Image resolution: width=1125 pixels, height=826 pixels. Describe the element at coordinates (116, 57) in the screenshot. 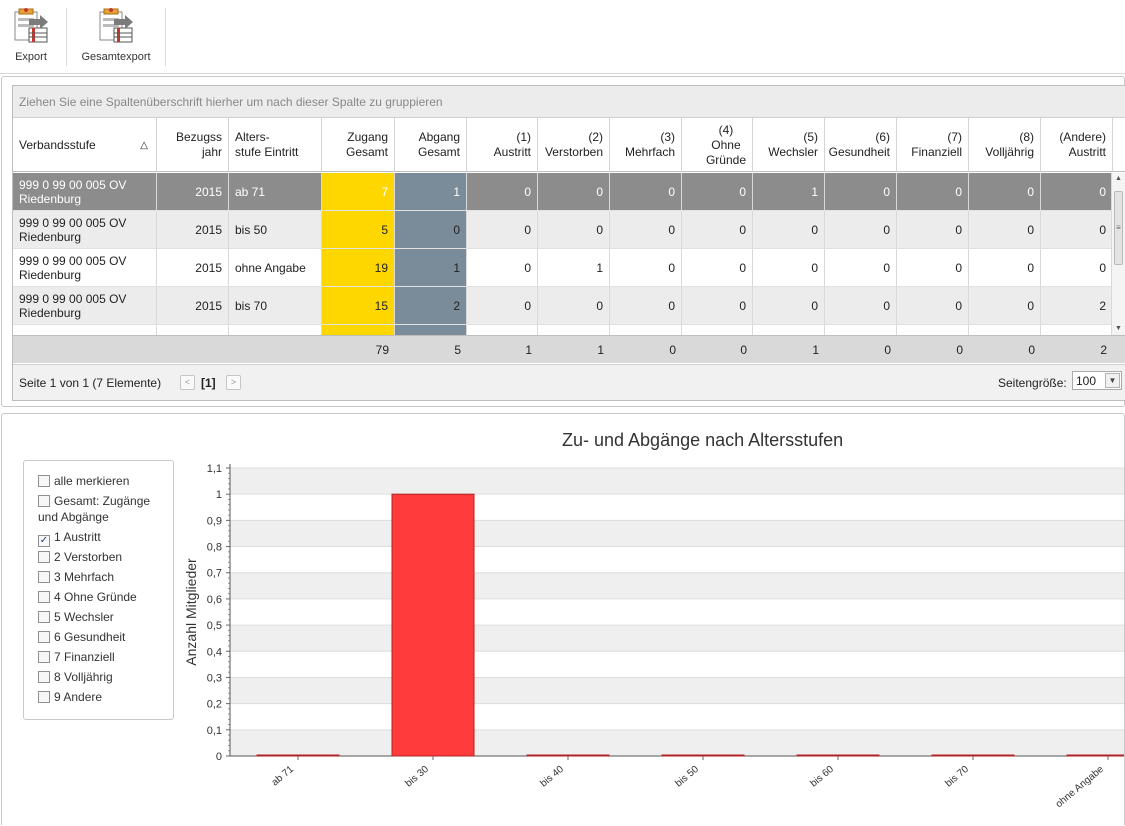

I see `gesamtexport-label: Gesamtexport` at that location.